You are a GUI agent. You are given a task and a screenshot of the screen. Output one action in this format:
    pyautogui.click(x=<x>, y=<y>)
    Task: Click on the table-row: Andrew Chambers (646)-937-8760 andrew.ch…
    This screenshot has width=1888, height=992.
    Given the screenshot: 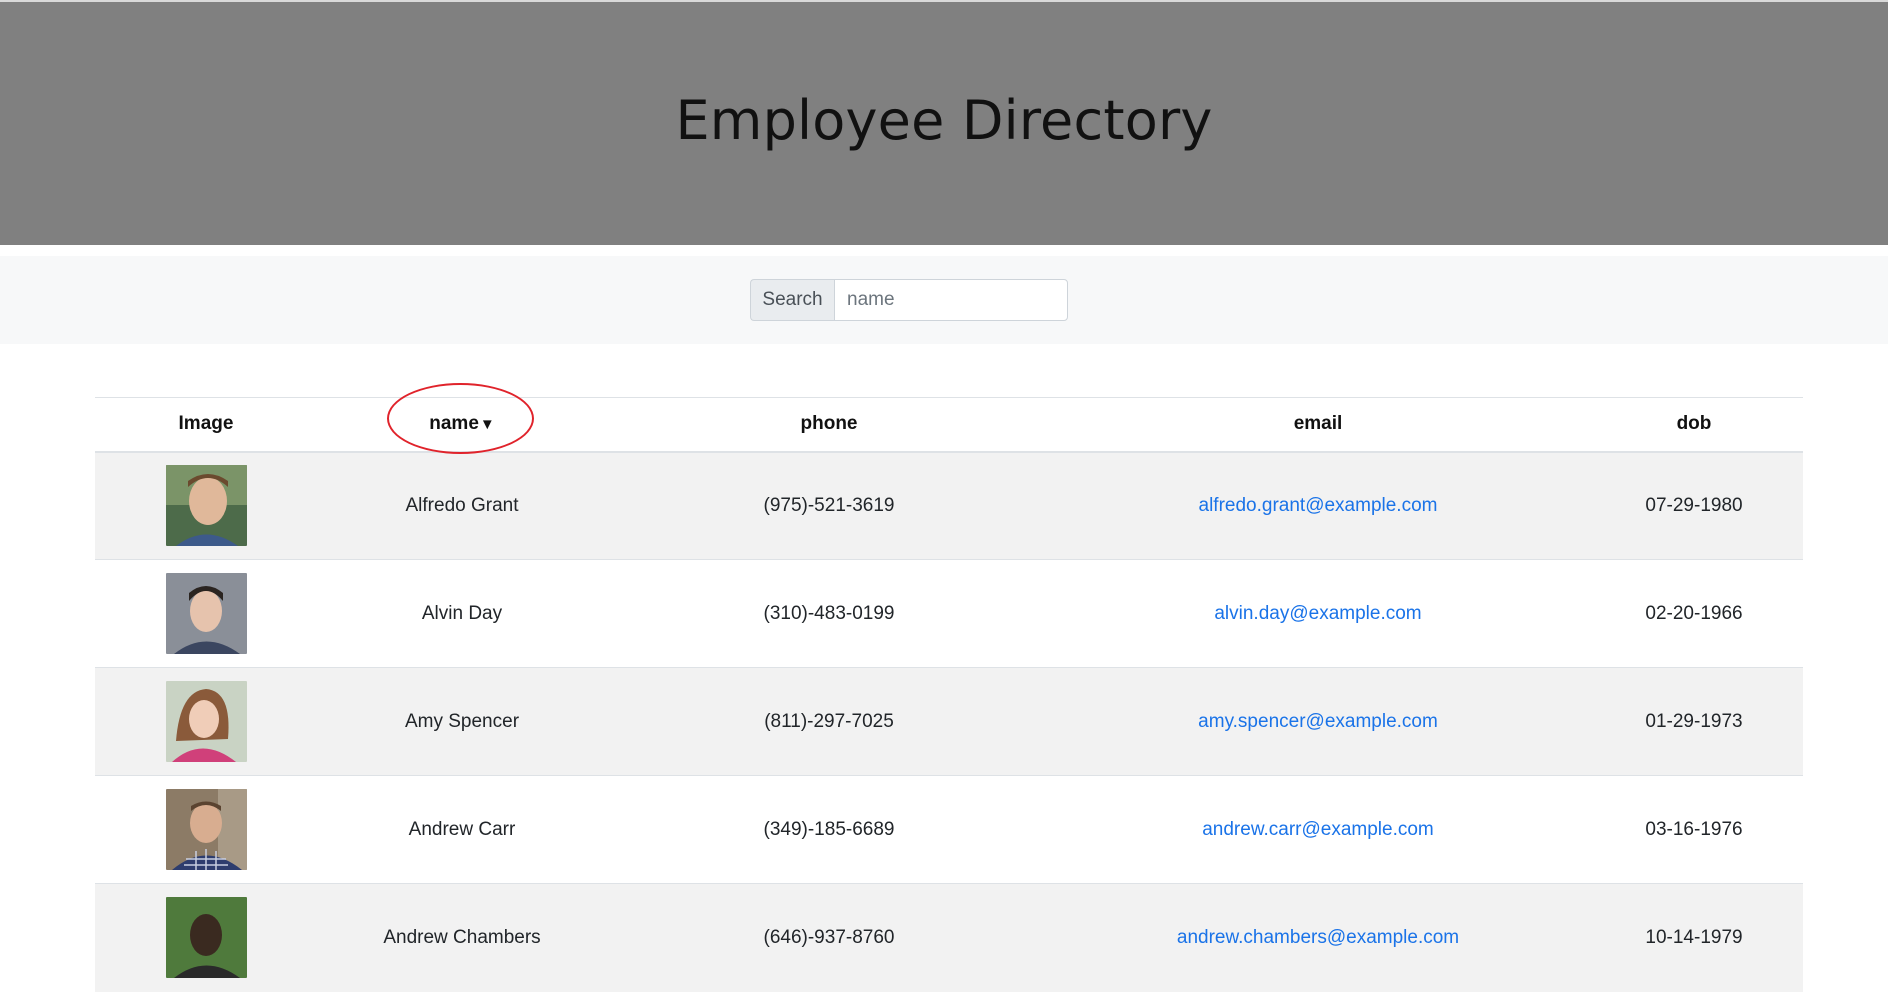 What is the action you would take?
    pyautogui.click(x=949, y=937)
    